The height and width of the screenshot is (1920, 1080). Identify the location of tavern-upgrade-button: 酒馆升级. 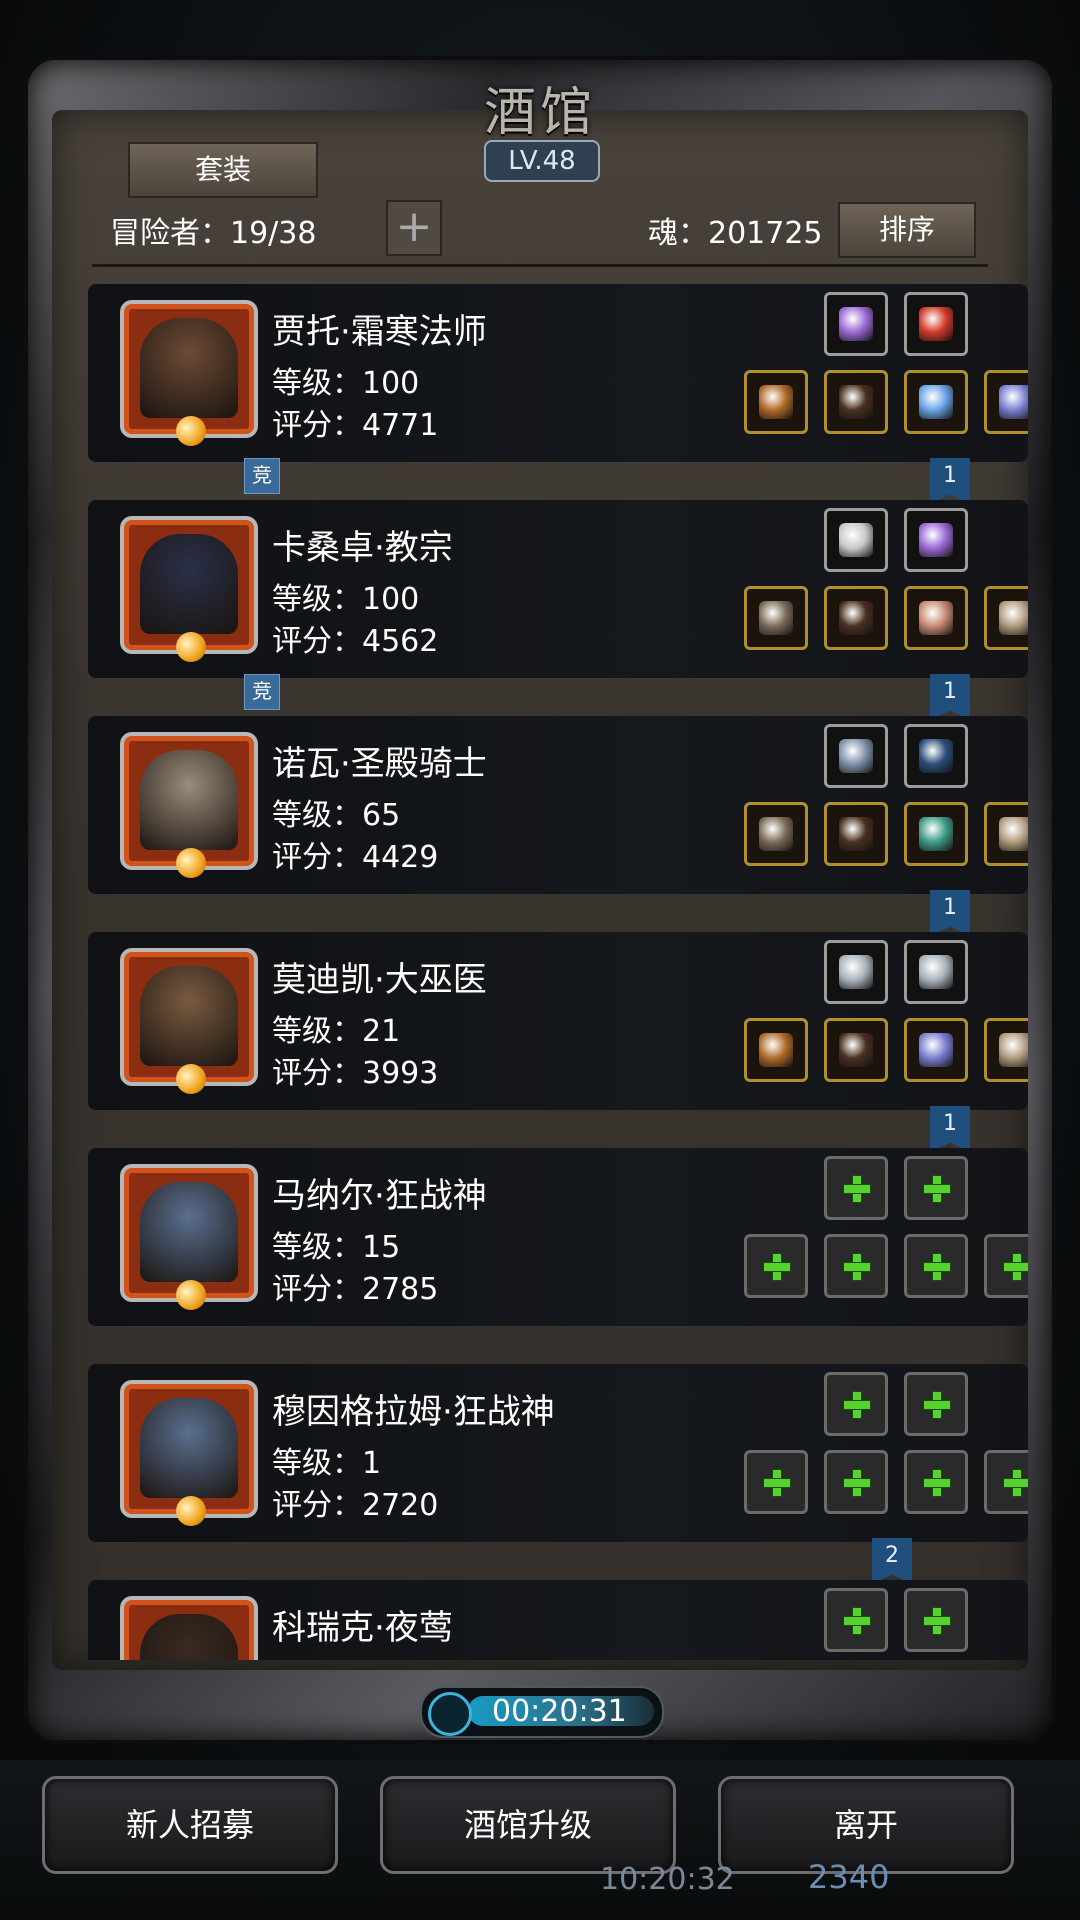
(528, 1825).